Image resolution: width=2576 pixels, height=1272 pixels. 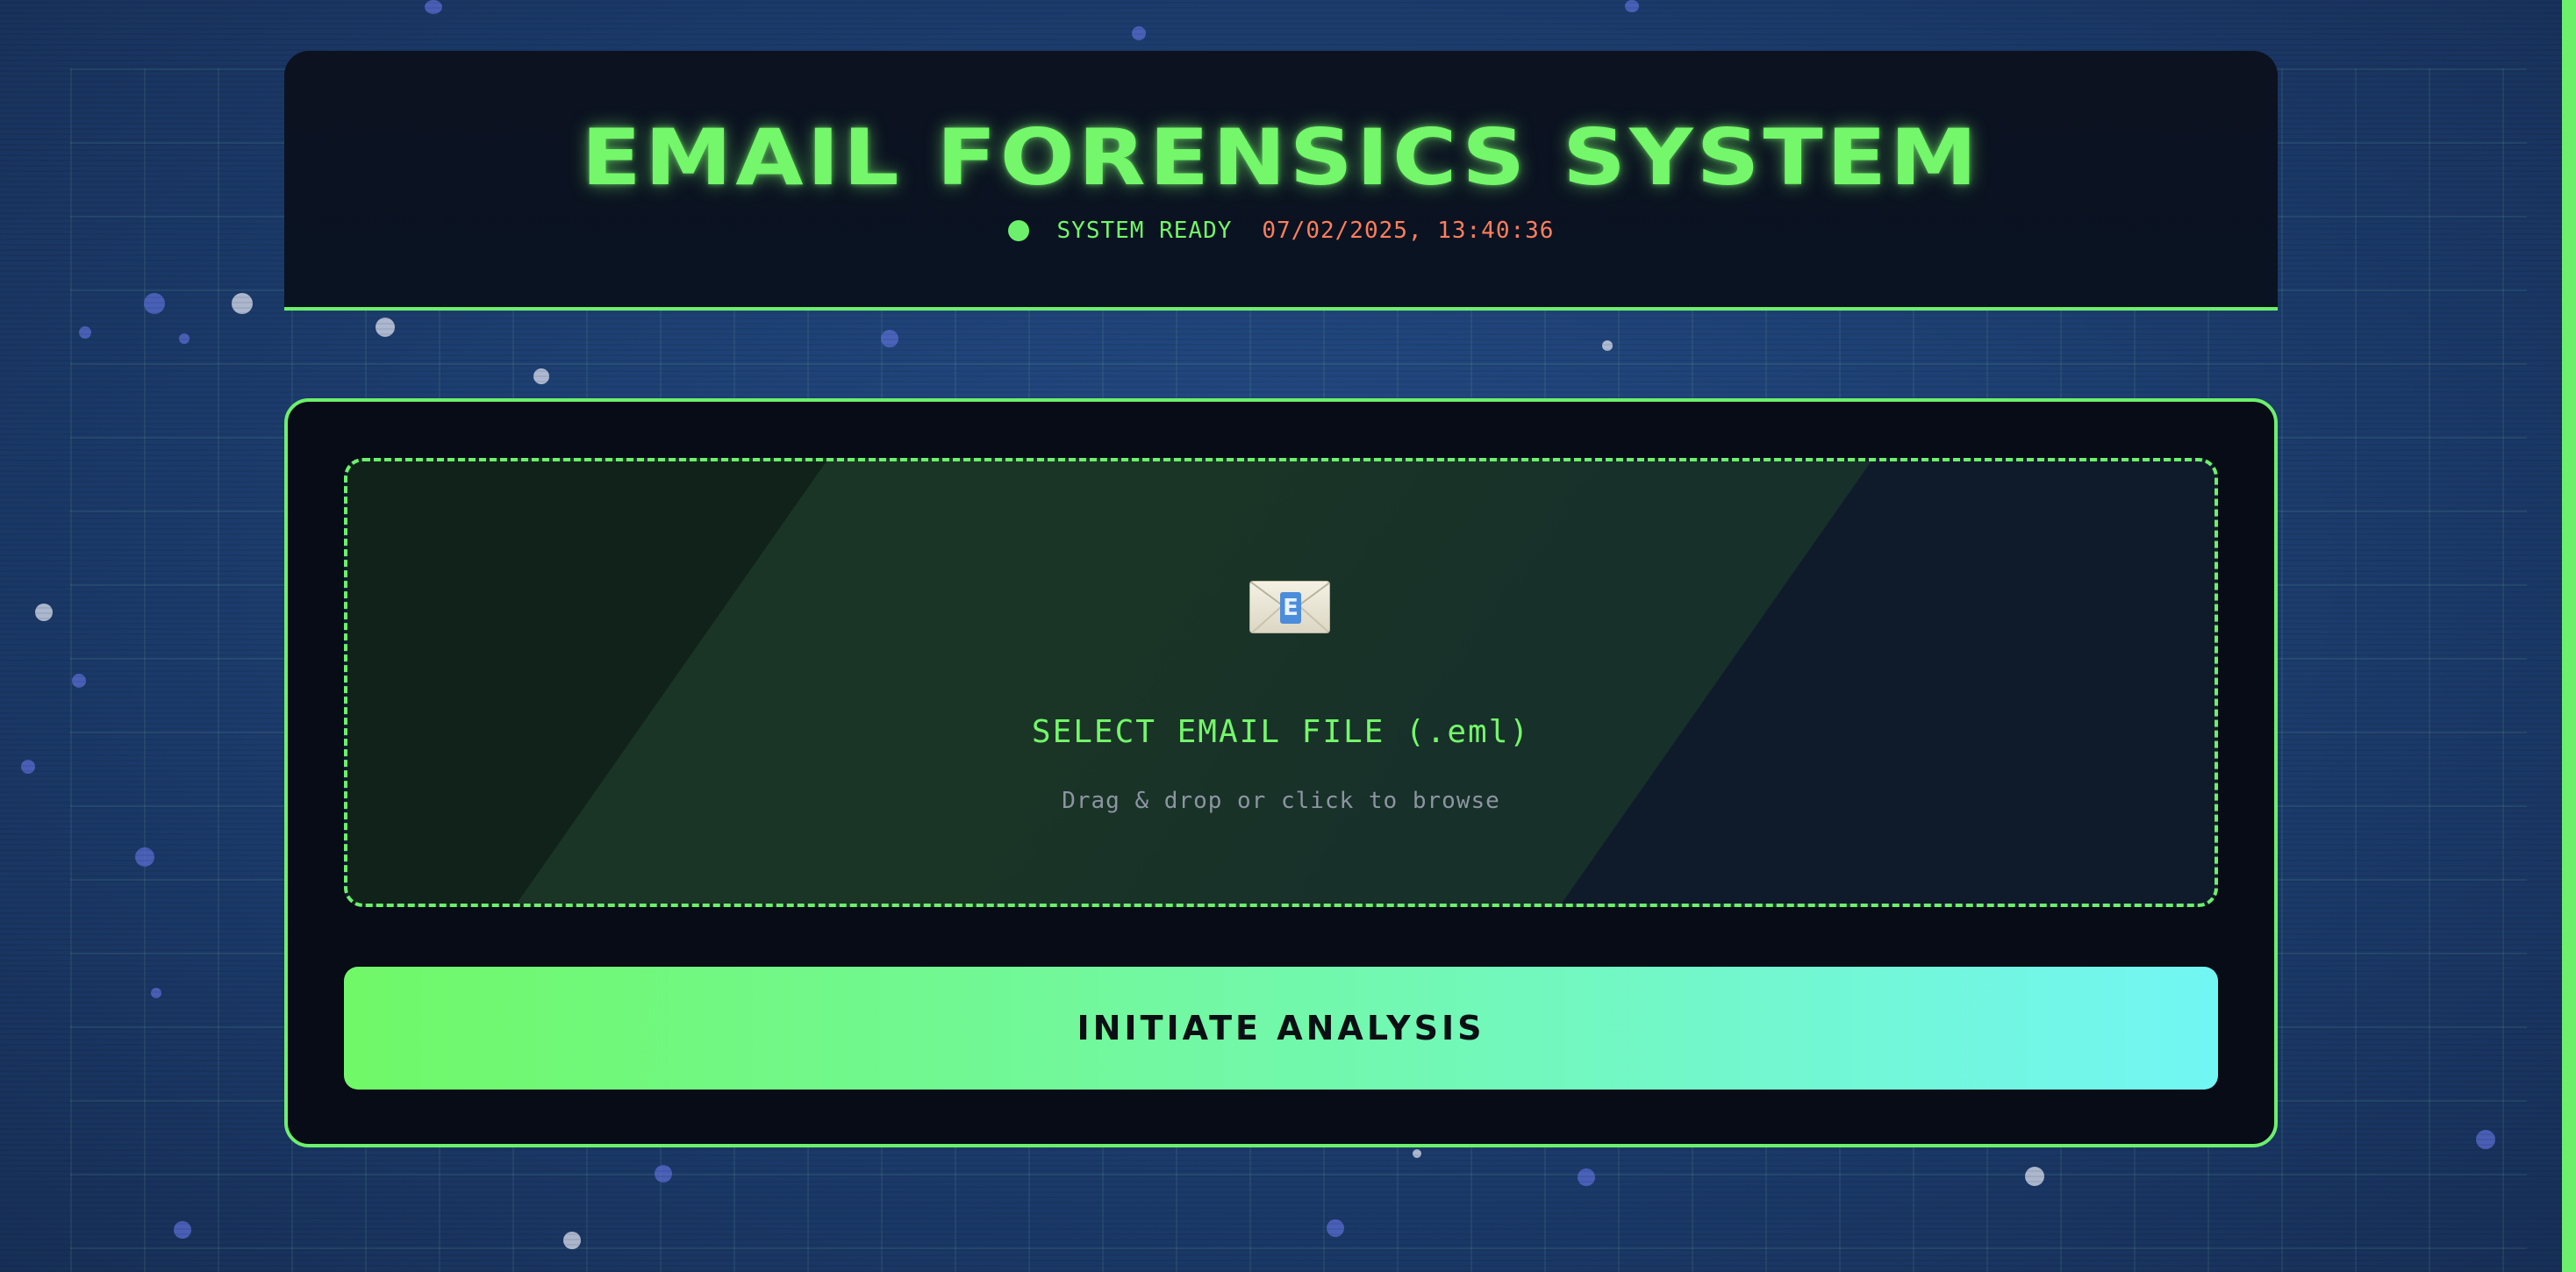 I want to click on envelope-icon: E, so click(x=1289, y=607).